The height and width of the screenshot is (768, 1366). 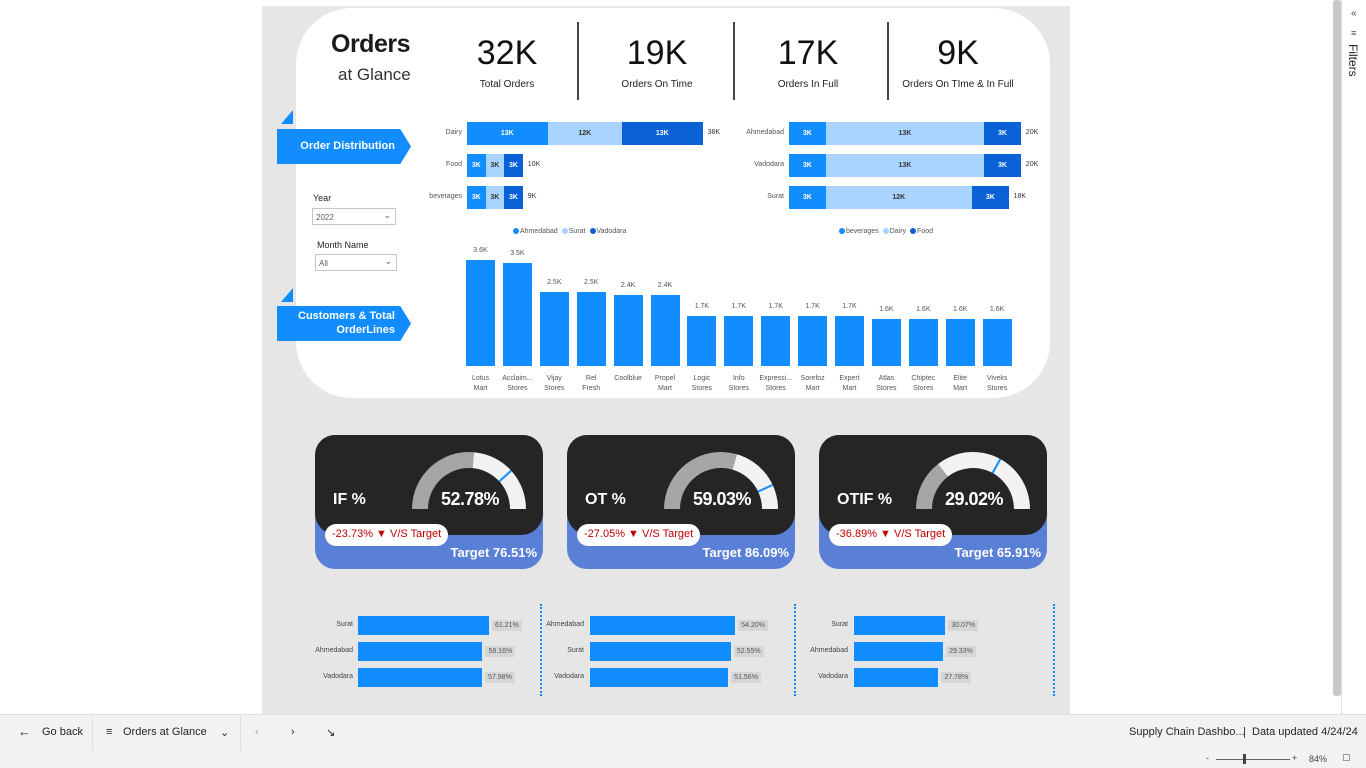 What do you see at coordinates (506, 625) in the screenshot?
I see `city-value-label: 61.21%` at bounding box center [506, 625].